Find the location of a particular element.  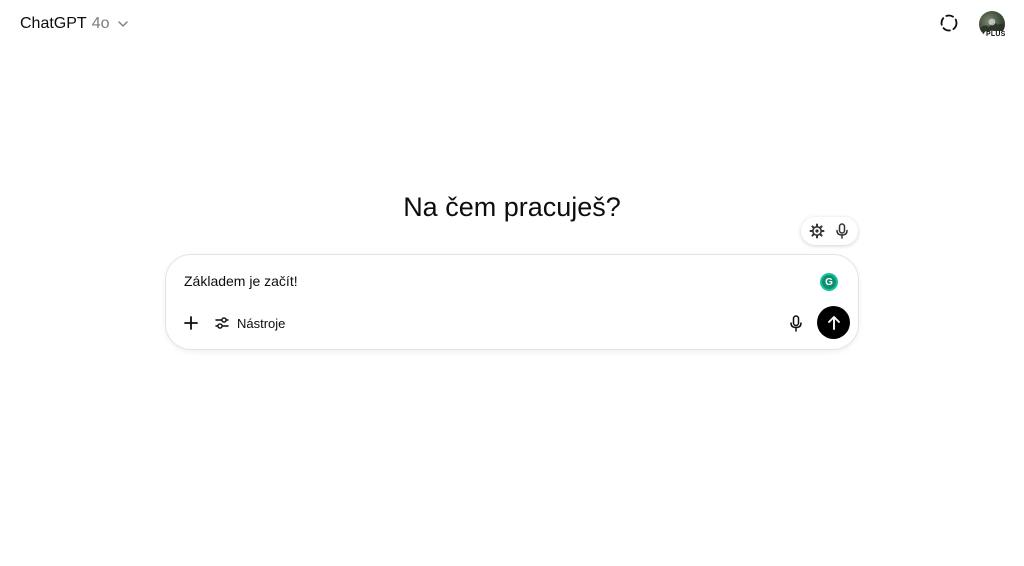

add-attachment-button is located at coordinates (191, 323).